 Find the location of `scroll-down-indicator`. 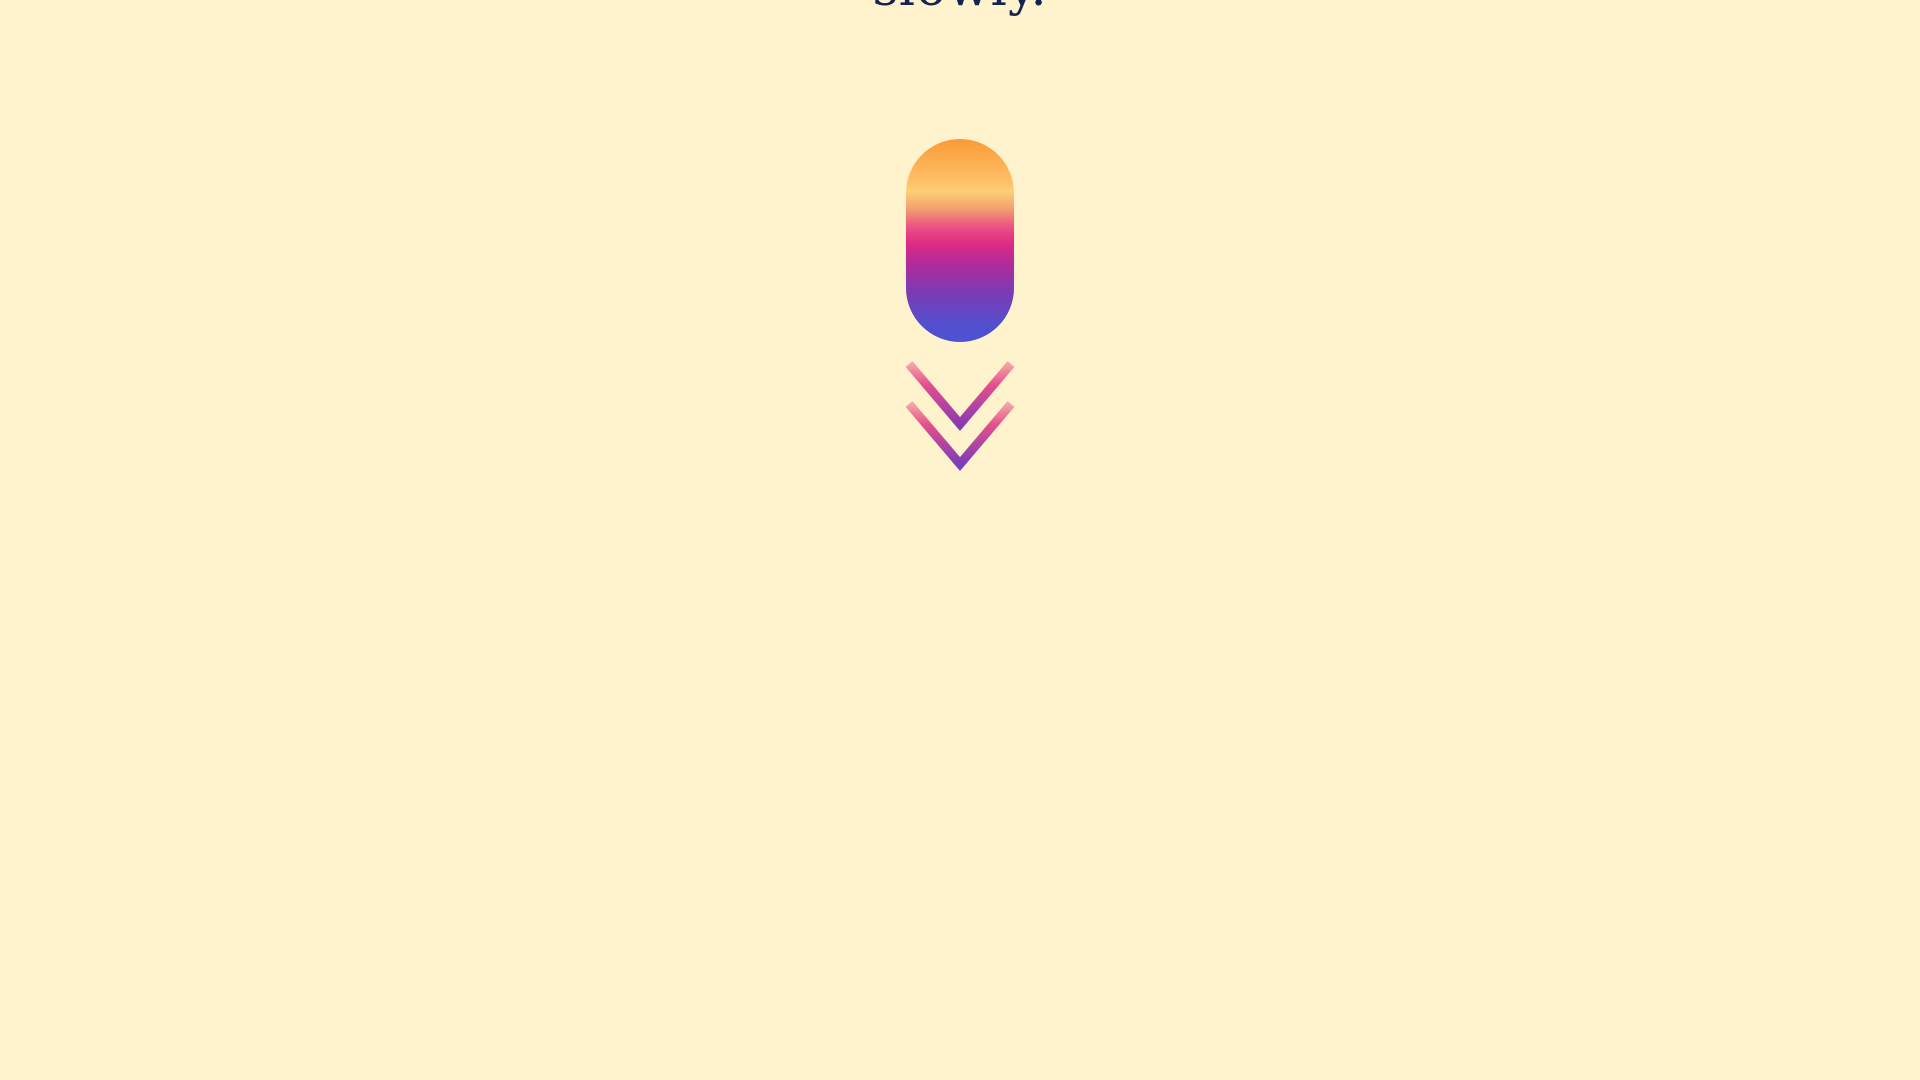

scroll-down-indicator is located at coordinates (960, 307).